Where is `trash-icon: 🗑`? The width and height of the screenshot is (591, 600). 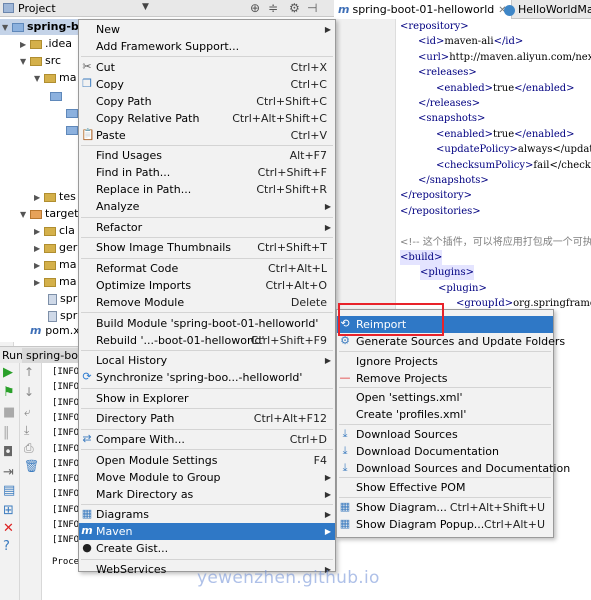 trash-icon: 🗑 is located at coordinates (31, 466).